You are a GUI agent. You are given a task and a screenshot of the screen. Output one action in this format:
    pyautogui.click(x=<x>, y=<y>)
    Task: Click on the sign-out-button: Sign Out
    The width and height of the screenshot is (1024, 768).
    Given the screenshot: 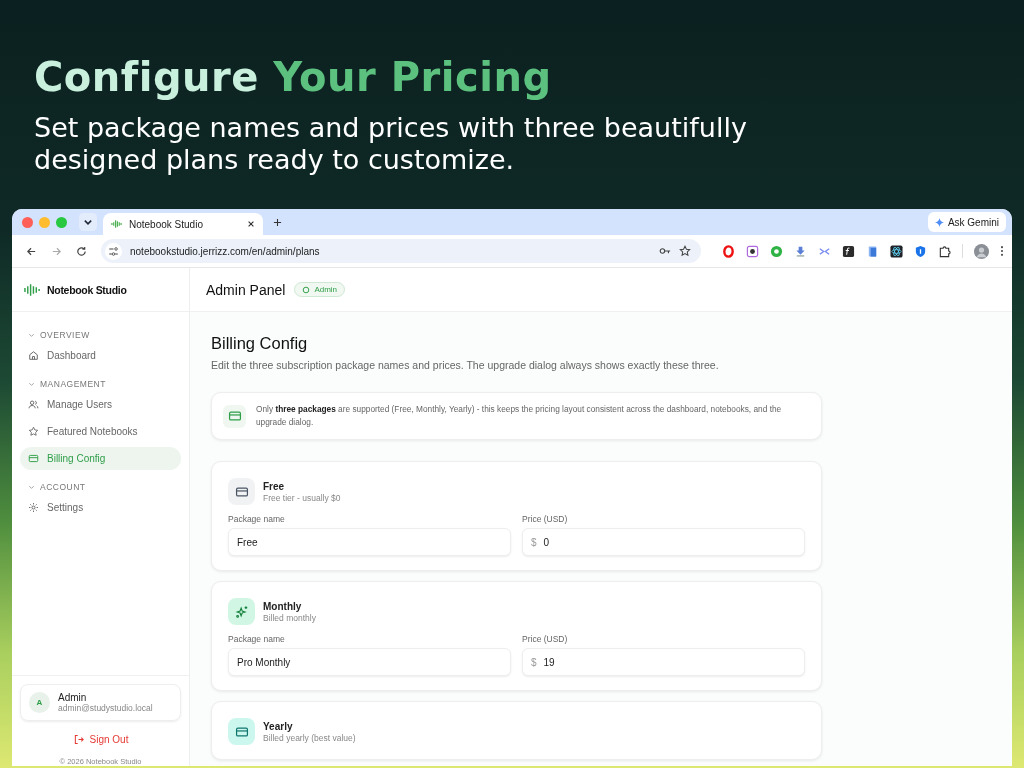 What is the action you would take?
    pyautogui.click(x=100, y=739)
    